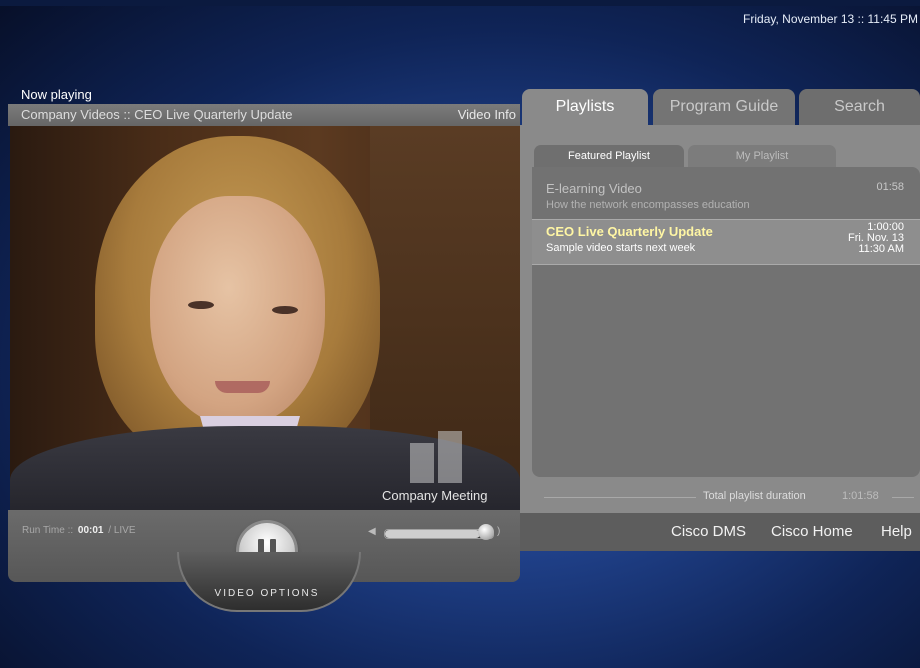 The width and height of the screenshot is (920, 668). What do you see at coordinates (812, 531) in the screenshot?
I see `link-cisco-home: Cisco Home` at bounding box center [812, 531].